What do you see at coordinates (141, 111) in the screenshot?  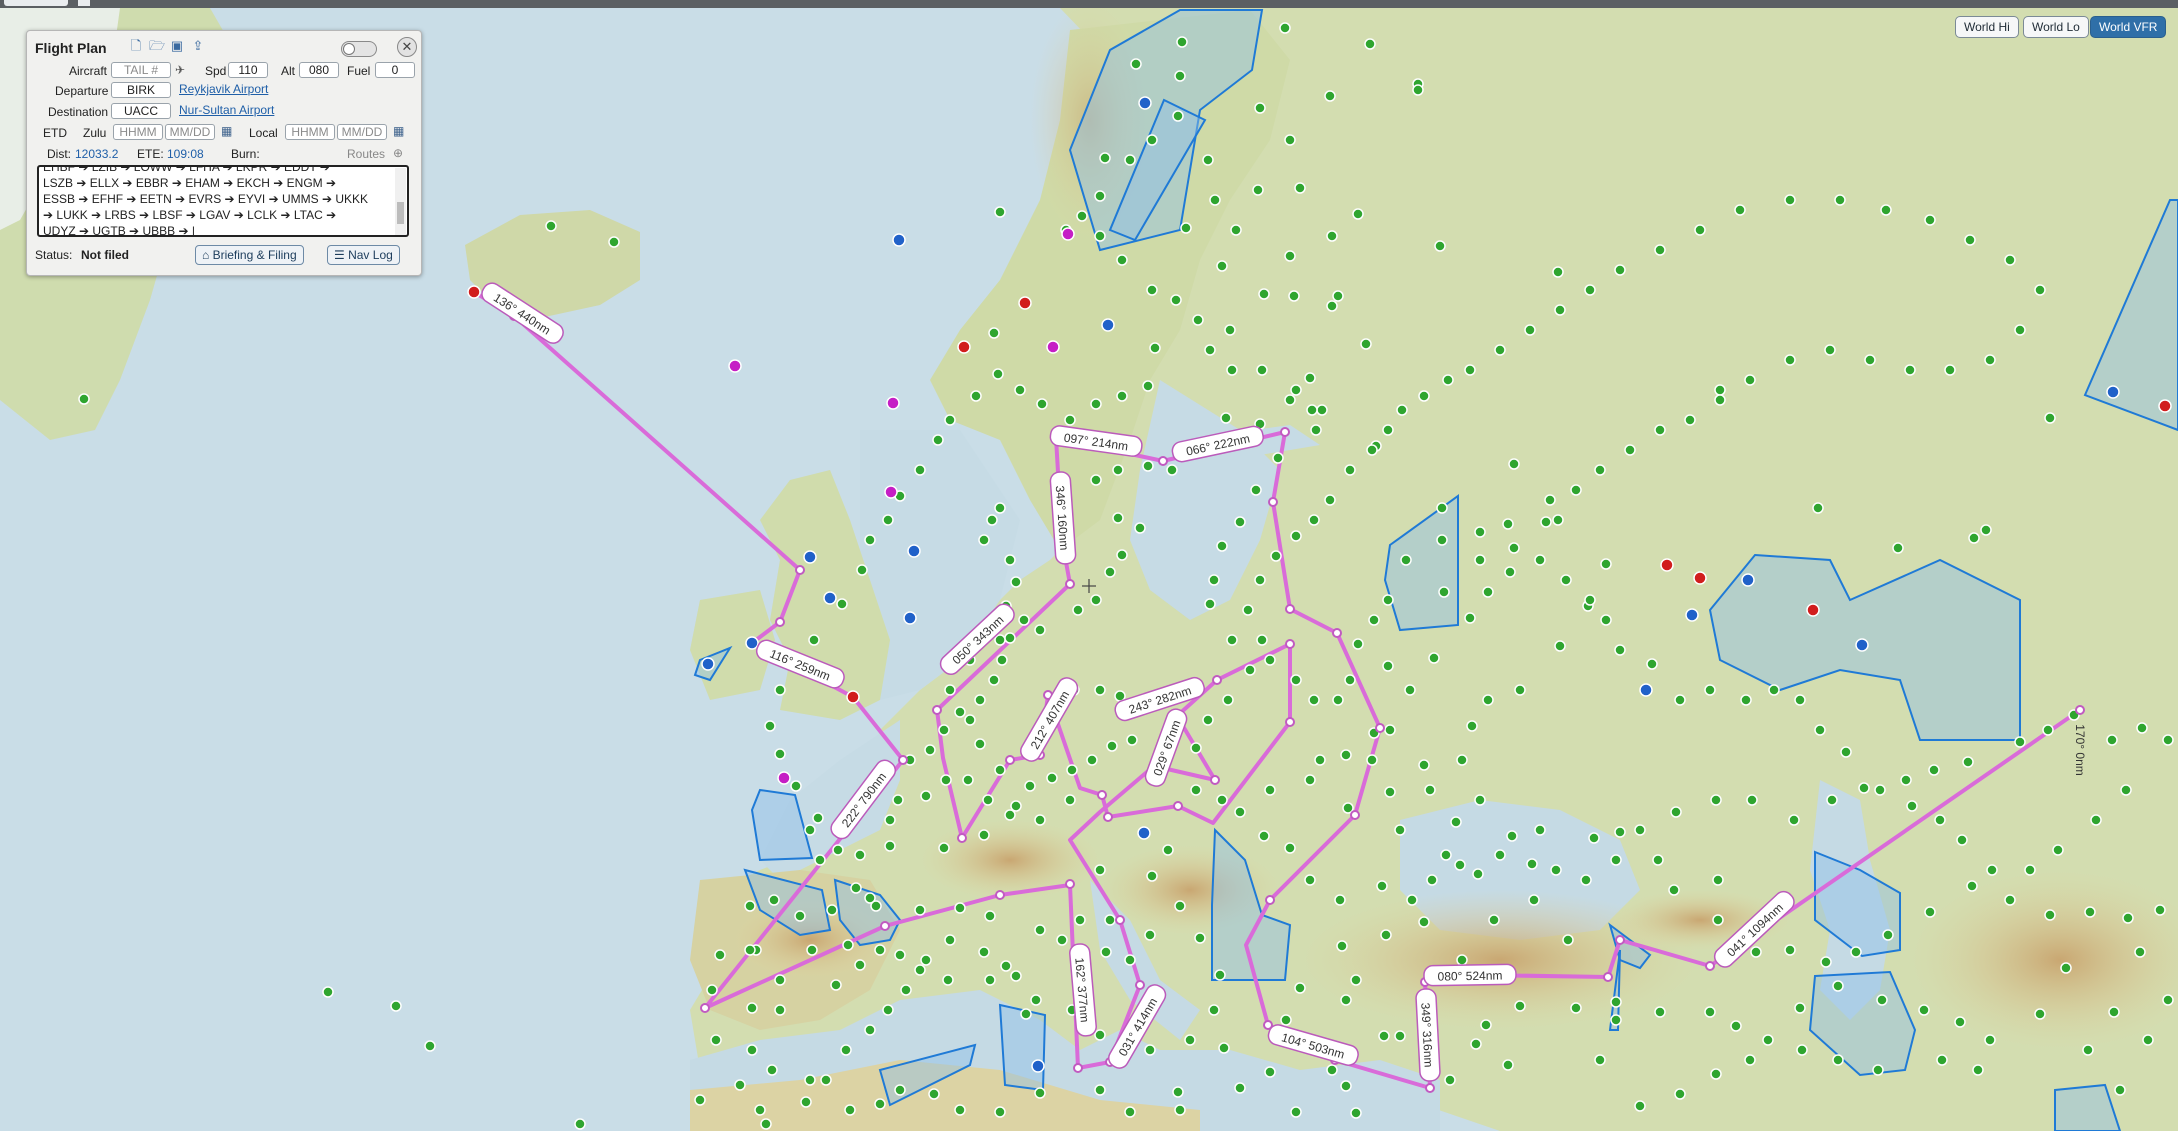 I see `destination-input` at bounding box center [141, 111].